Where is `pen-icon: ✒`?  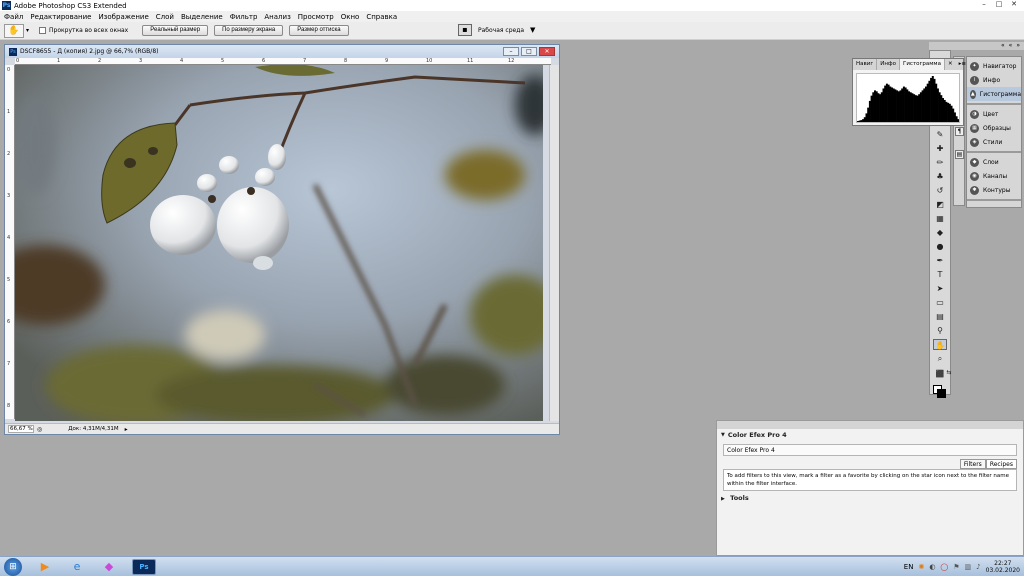
pen-icon: ✒ is located at coordinates (940, 260).